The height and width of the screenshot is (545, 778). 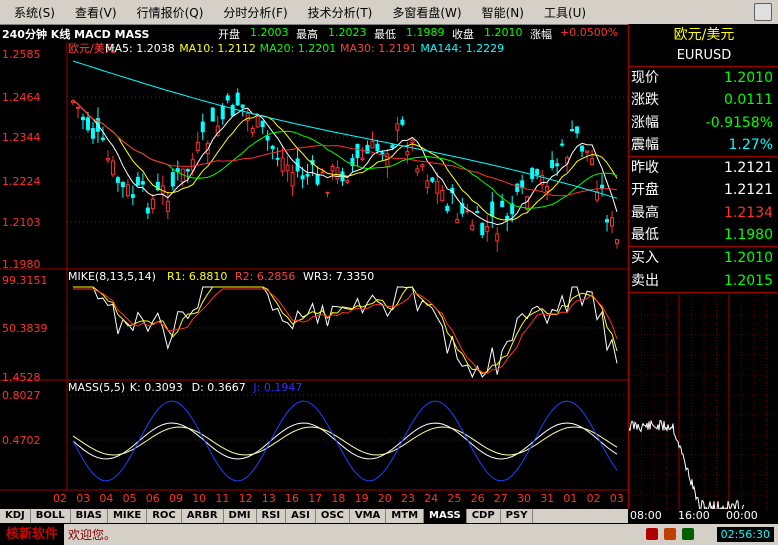 I want to click on y-tick-label: 0.8027, so click(x=21, y=395).